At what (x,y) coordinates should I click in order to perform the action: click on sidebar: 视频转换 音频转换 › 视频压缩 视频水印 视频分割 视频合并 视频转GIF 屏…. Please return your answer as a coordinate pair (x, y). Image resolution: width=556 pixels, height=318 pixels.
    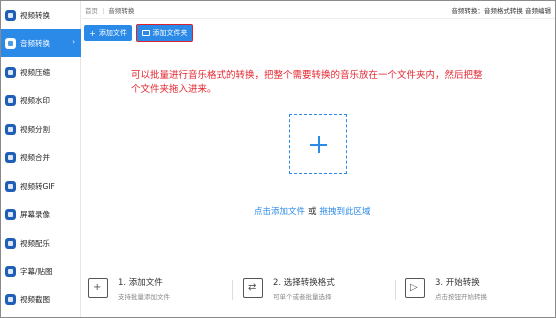
    Looking at the image, I should click on (41, 159).